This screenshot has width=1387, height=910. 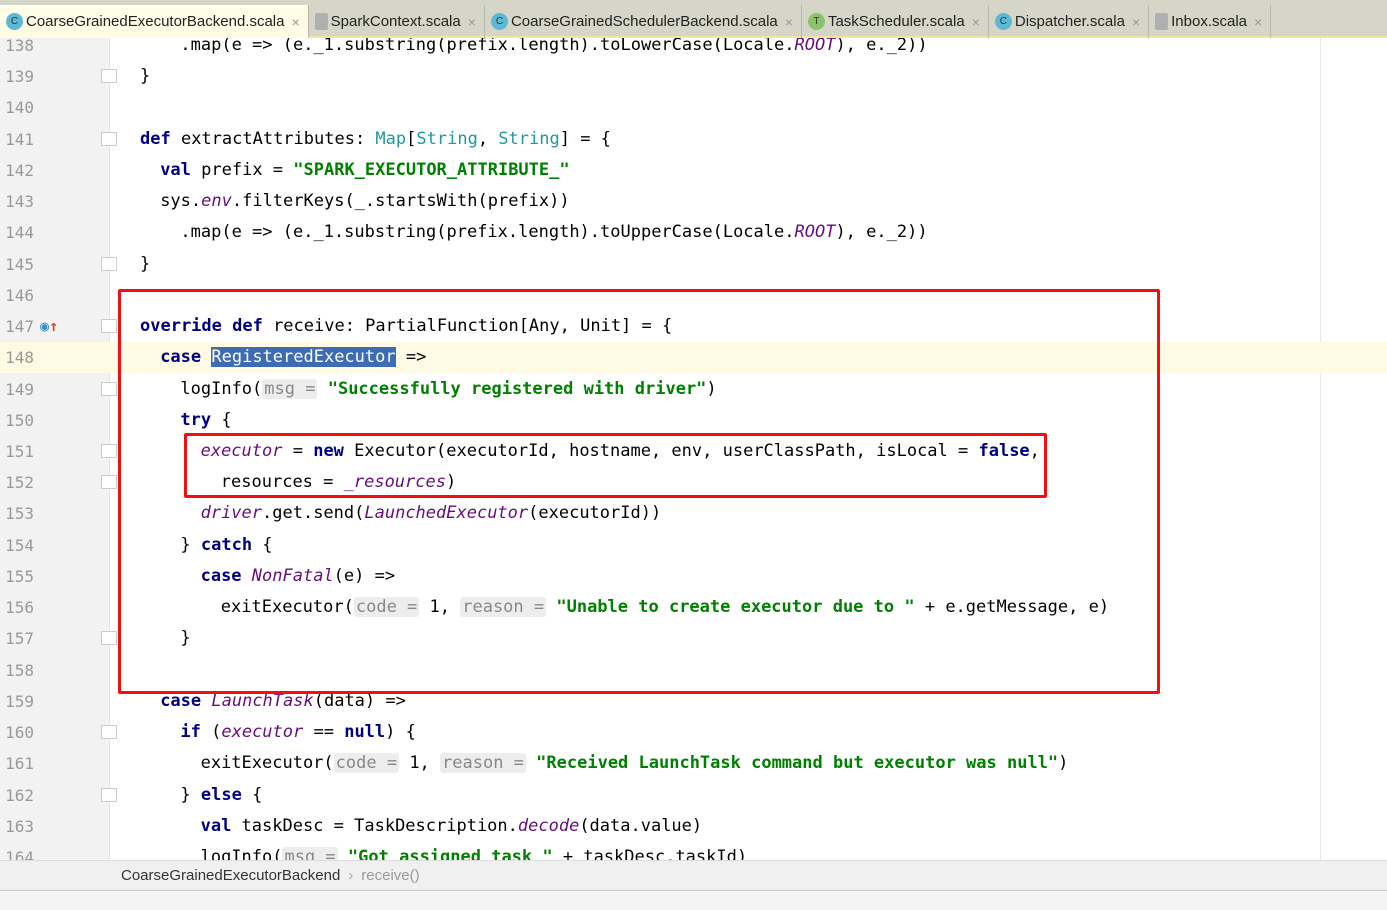 What do you see at coordinates (19, 358) in the screenshot?
I see `line-number: 148` at bounding box center [19, 358].